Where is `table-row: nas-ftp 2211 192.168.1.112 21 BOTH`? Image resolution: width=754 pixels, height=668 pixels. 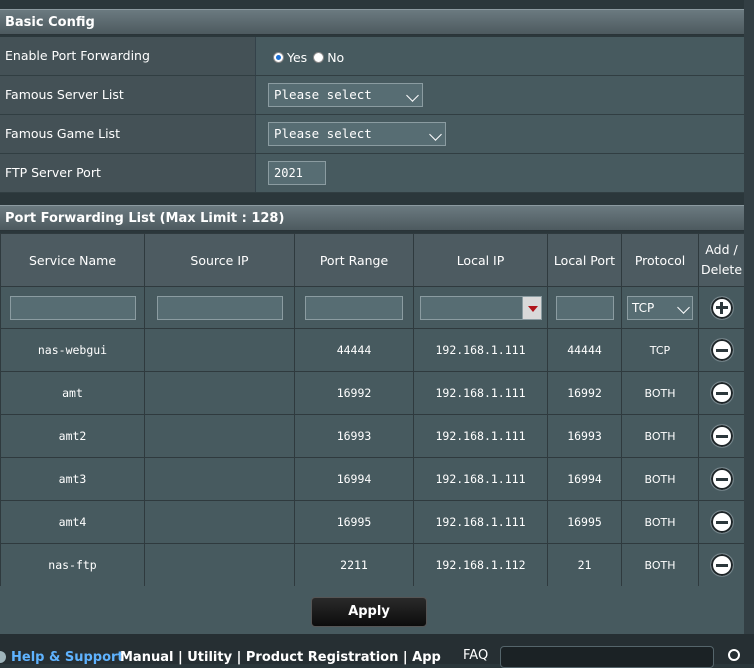
table-row: nas-ftp 2211 192.168.1.112 21 BOTH is located at coordinates (372, 565).